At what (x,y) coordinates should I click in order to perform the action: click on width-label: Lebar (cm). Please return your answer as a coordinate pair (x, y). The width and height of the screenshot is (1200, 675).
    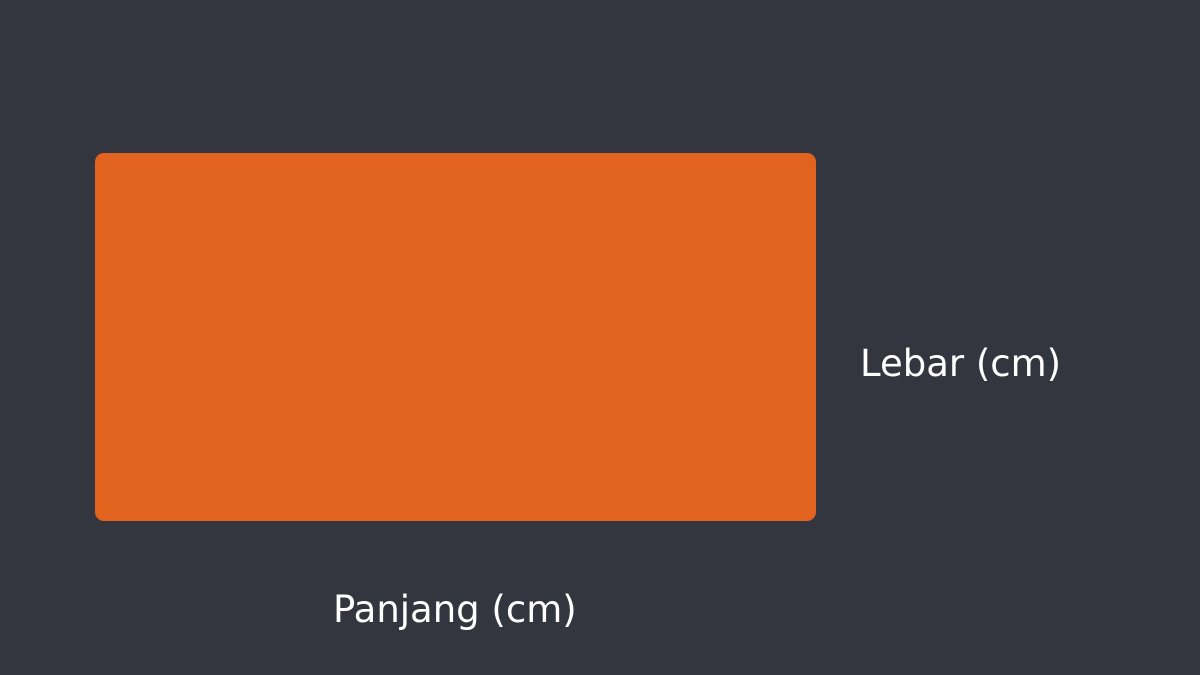
    Looking at the image, I should click on (961, 363).